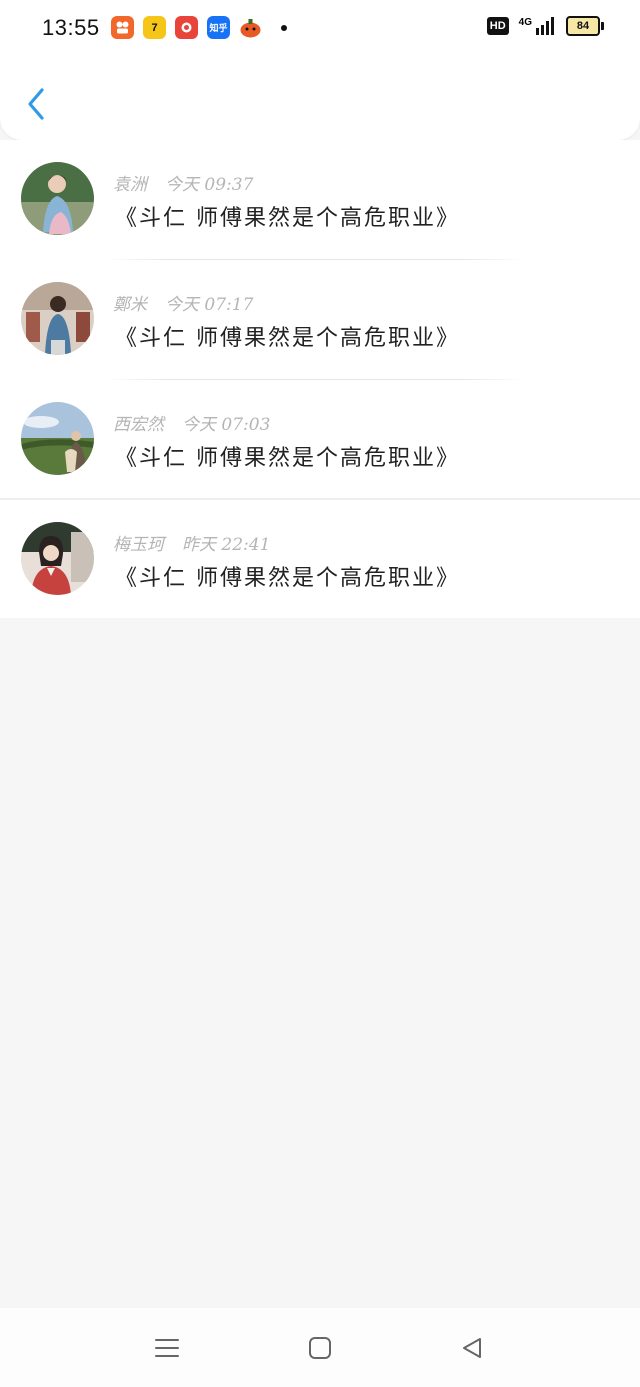 This screenshot has height=1387, width=640. What do you see at coordinates (320, 70) in the screenshot?
I see `header: 13:55 7 知乎 HD 4G 84` at bounding box center [320, 70].